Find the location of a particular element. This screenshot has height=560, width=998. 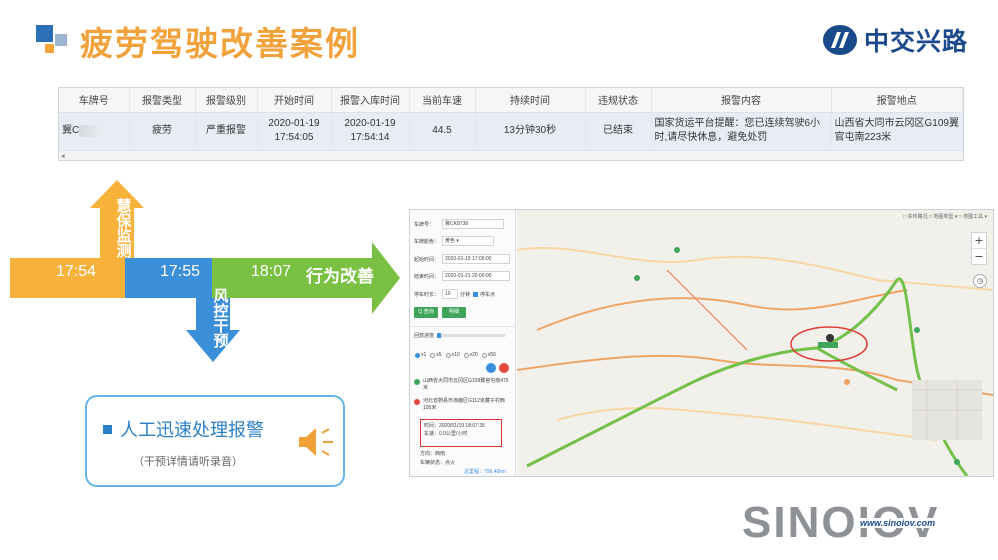

time-monitor: 17:54 is located at coordinates (76, 271).